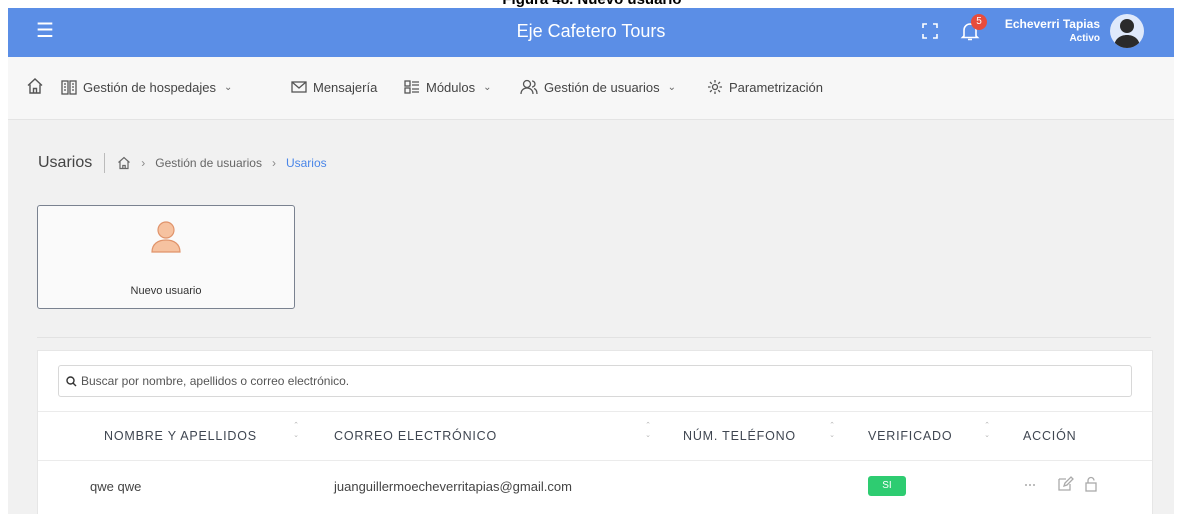  I want to click on nav-item-mensajeria: Mensajería, so click(334, 87).